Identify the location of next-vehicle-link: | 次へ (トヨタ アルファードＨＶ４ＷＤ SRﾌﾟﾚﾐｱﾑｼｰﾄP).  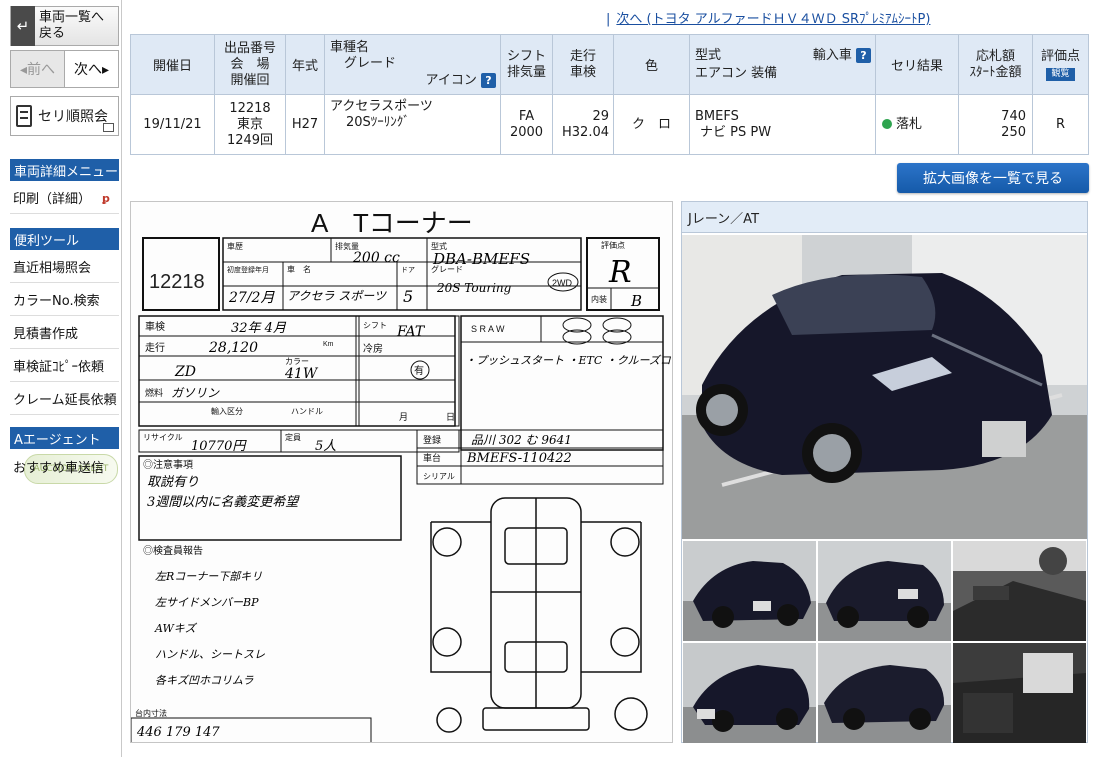
(768, 17).